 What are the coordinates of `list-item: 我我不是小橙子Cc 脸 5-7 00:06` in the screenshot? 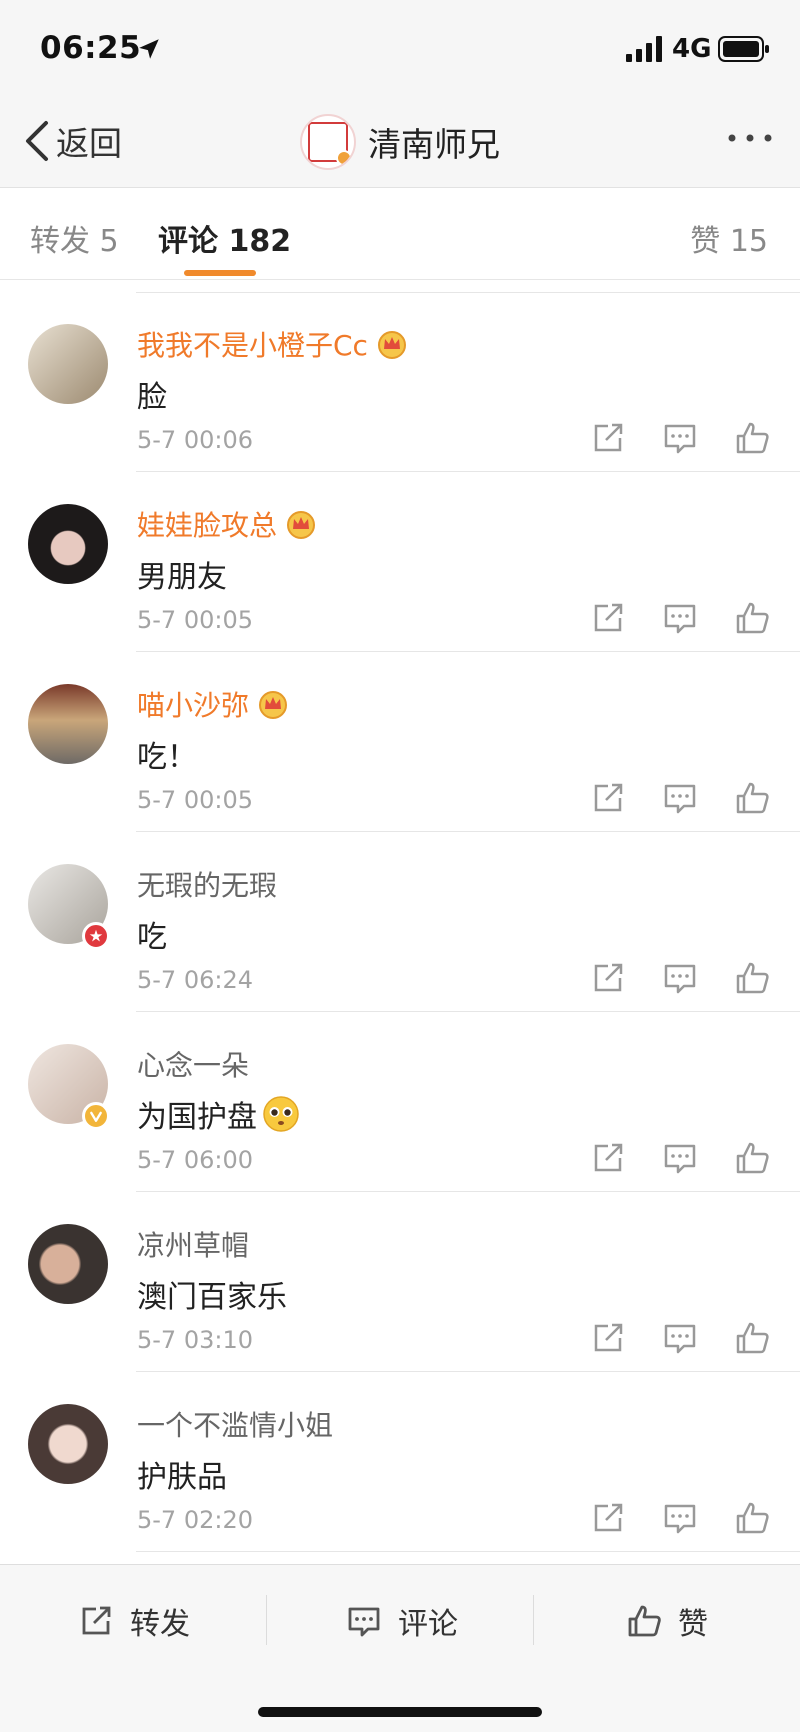 It's located at (400, 382).